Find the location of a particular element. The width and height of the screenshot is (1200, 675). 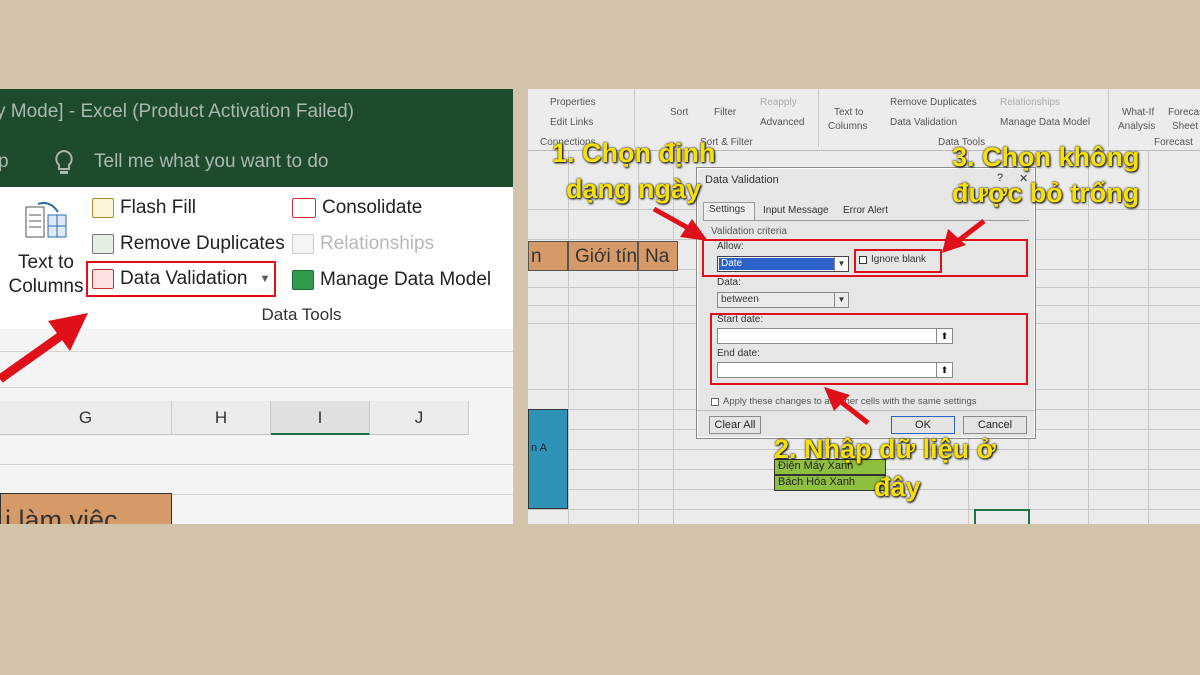

dropdown-arrow-icon: ▼ is located at coordinates (265, 279).